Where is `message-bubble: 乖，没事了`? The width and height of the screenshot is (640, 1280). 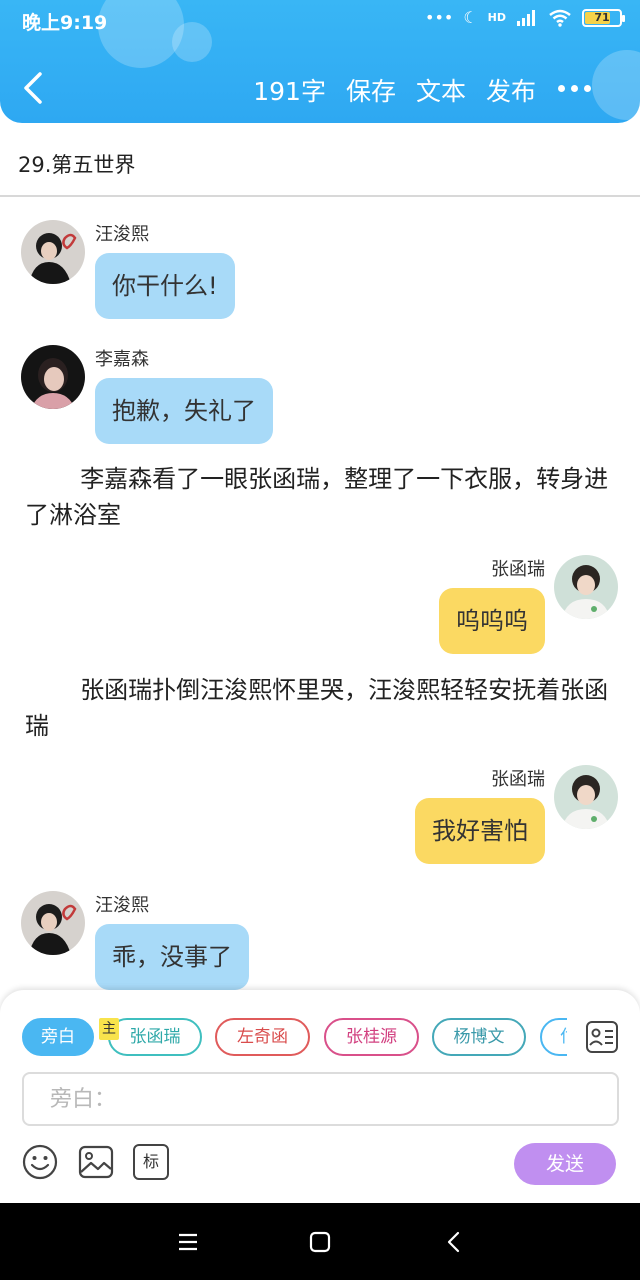 message-bubble: 乖，没事了 is located at coordinates (172, 957).